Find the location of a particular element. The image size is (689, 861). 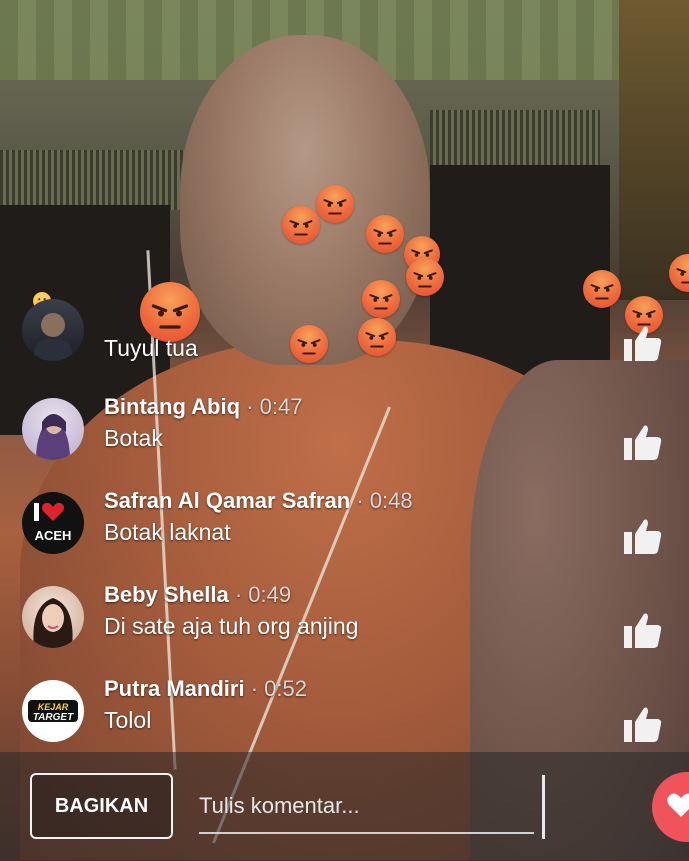

commenter-name: Safran Al Qamar Safran · 0:48 is located at coordinates (258, 501).